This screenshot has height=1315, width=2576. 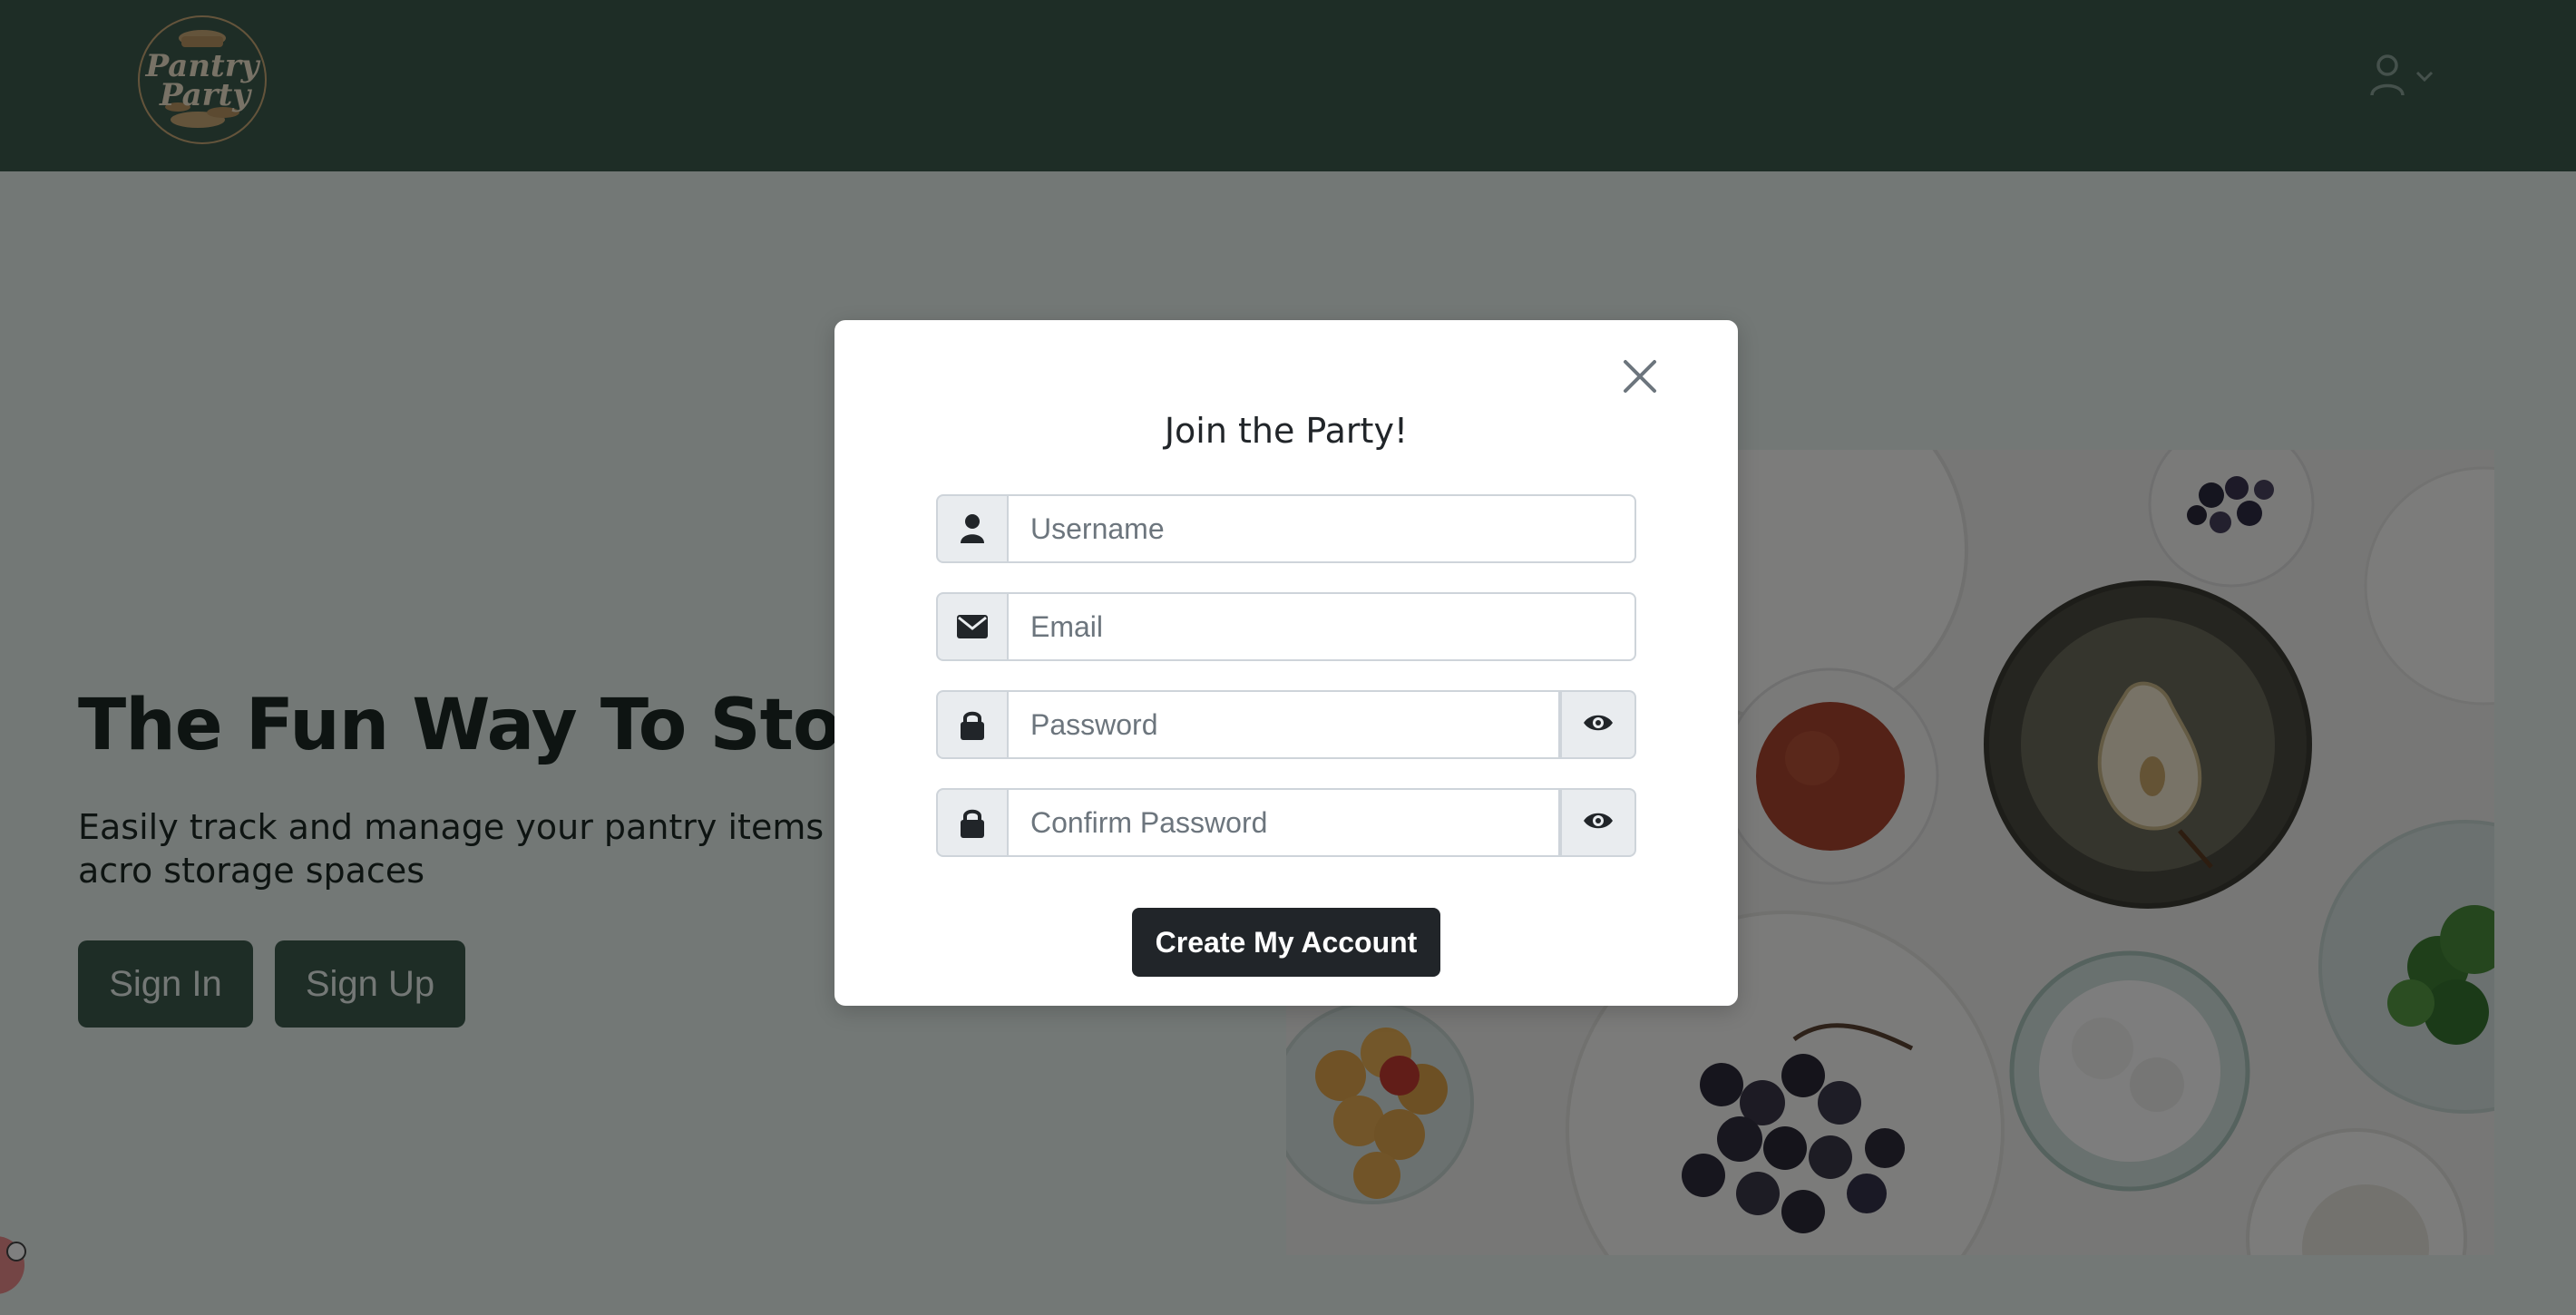 I want to click on password-visibility-toggle, so click(x=1598, y=725).